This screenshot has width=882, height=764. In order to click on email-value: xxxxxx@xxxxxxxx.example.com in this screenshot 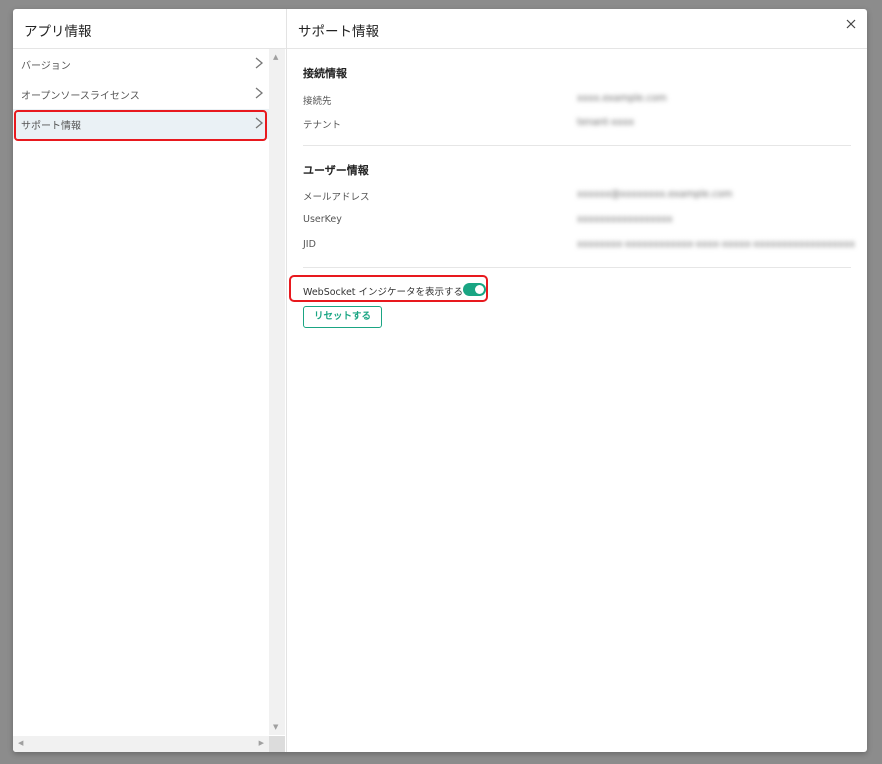, I will do `click(655, 194)`.